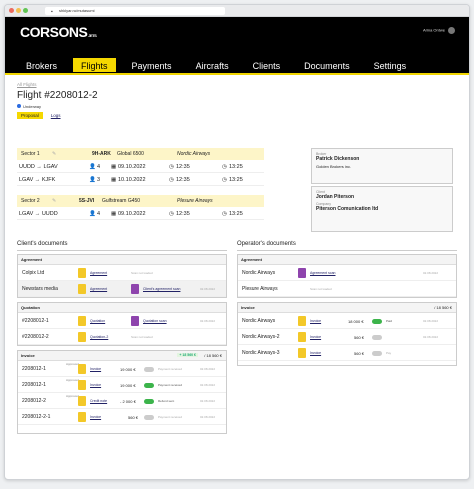  I want to click on divider, so click(347, 250).